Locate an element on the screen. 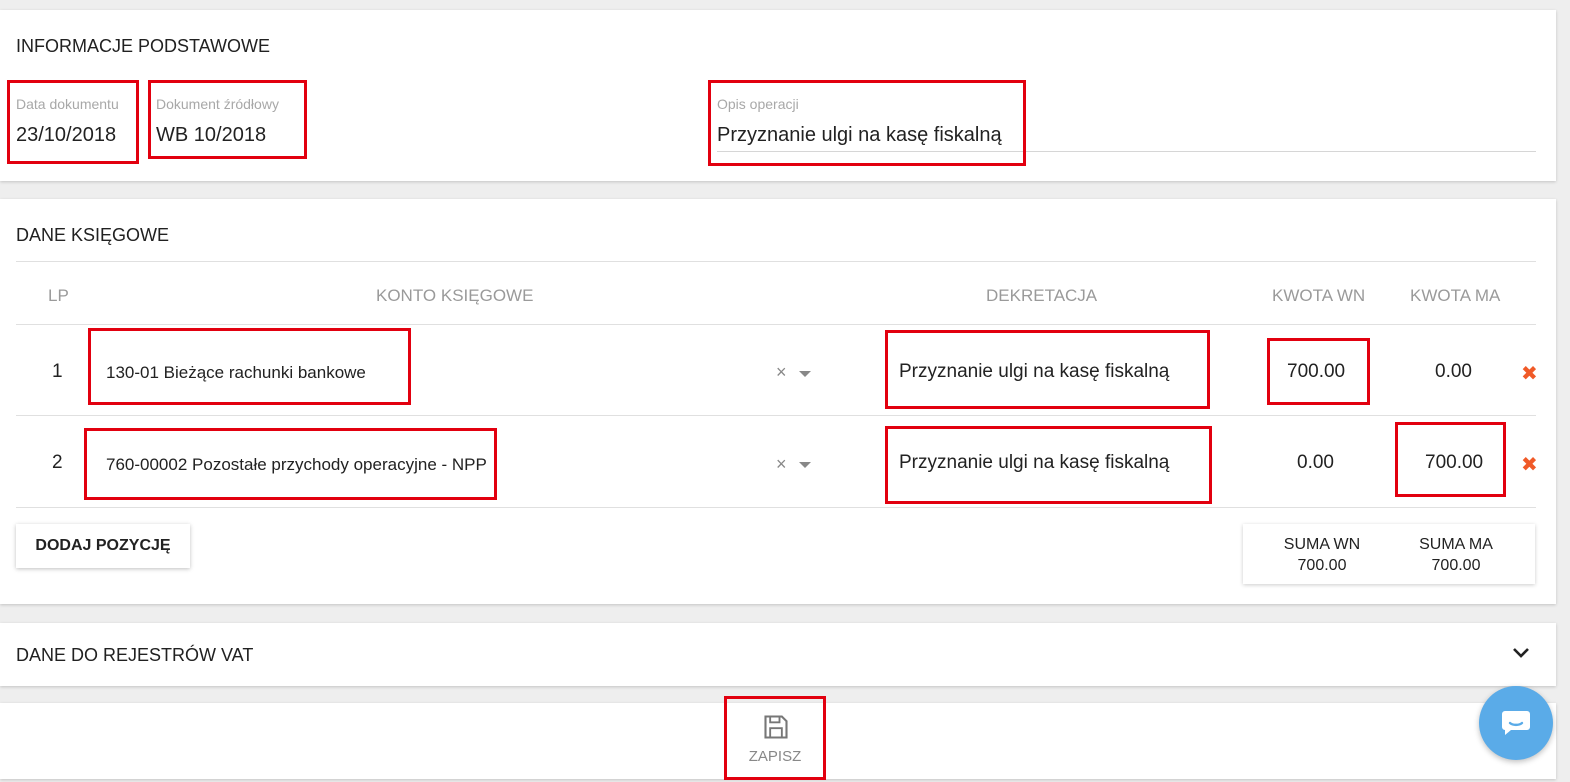 Image resolution: width=1570 pixels, height=782 pixels. row-2-divider is located at coordinates (776, 507).